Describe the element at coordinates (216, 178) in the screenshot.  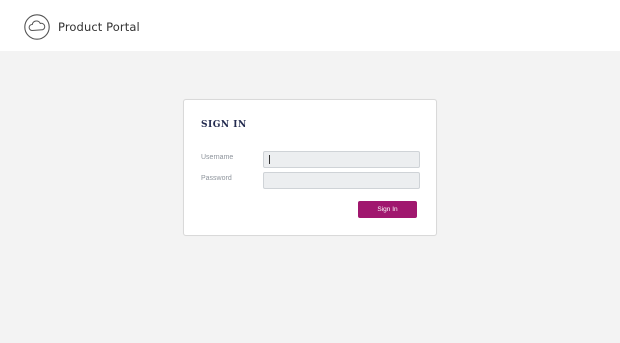
I see `password-label: Password` at that location.